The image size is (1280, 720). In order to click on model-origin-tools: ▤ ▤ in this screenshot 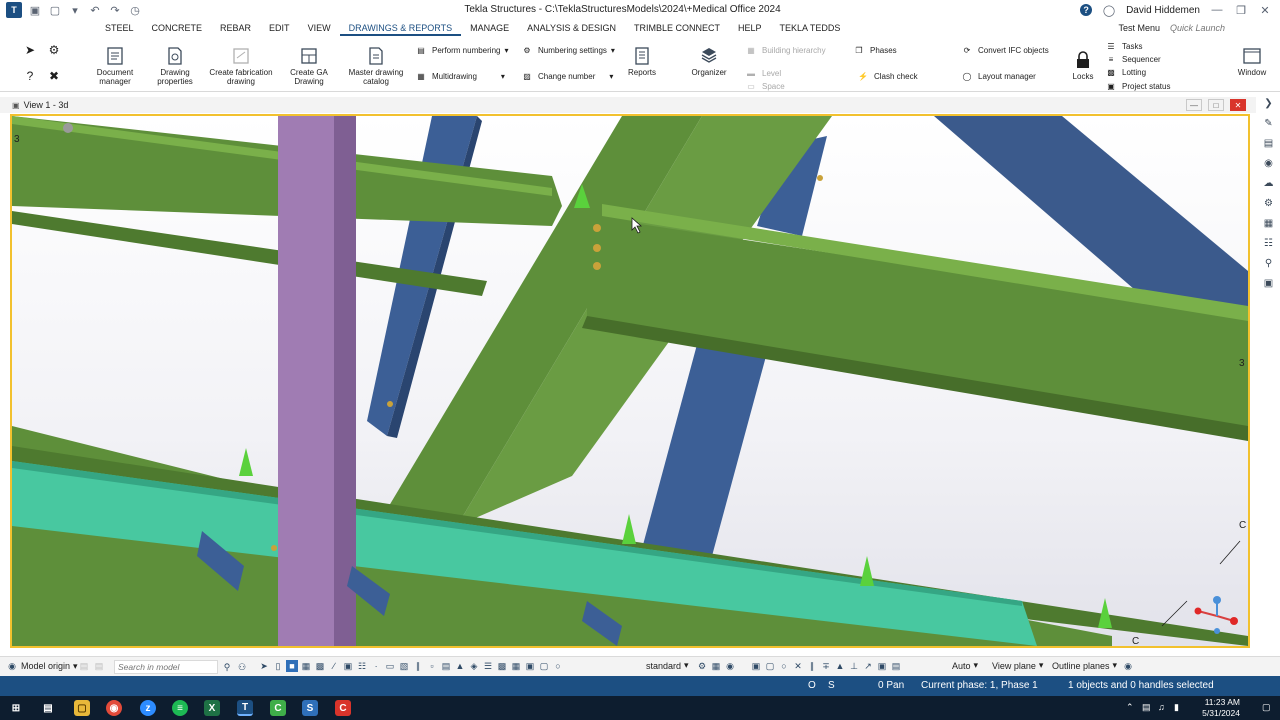, I will do `click(91, 666)`.